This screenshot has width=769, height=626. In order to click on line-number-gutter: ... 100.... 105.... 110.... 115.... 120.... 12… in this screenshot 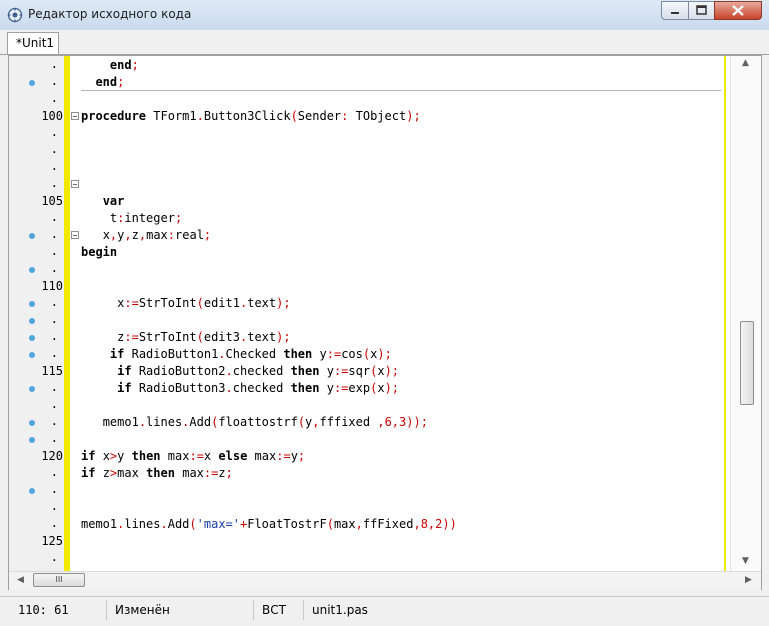, I will do `click(36, 313)`.